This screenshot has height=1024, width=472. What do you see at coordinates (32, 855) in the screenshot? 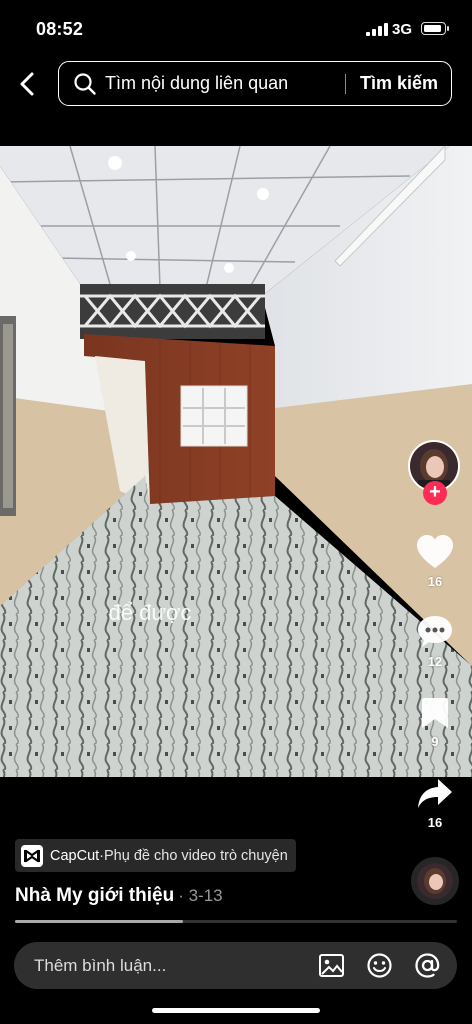
I see `capcut-logo-icon` at bounding box center [32, 855].